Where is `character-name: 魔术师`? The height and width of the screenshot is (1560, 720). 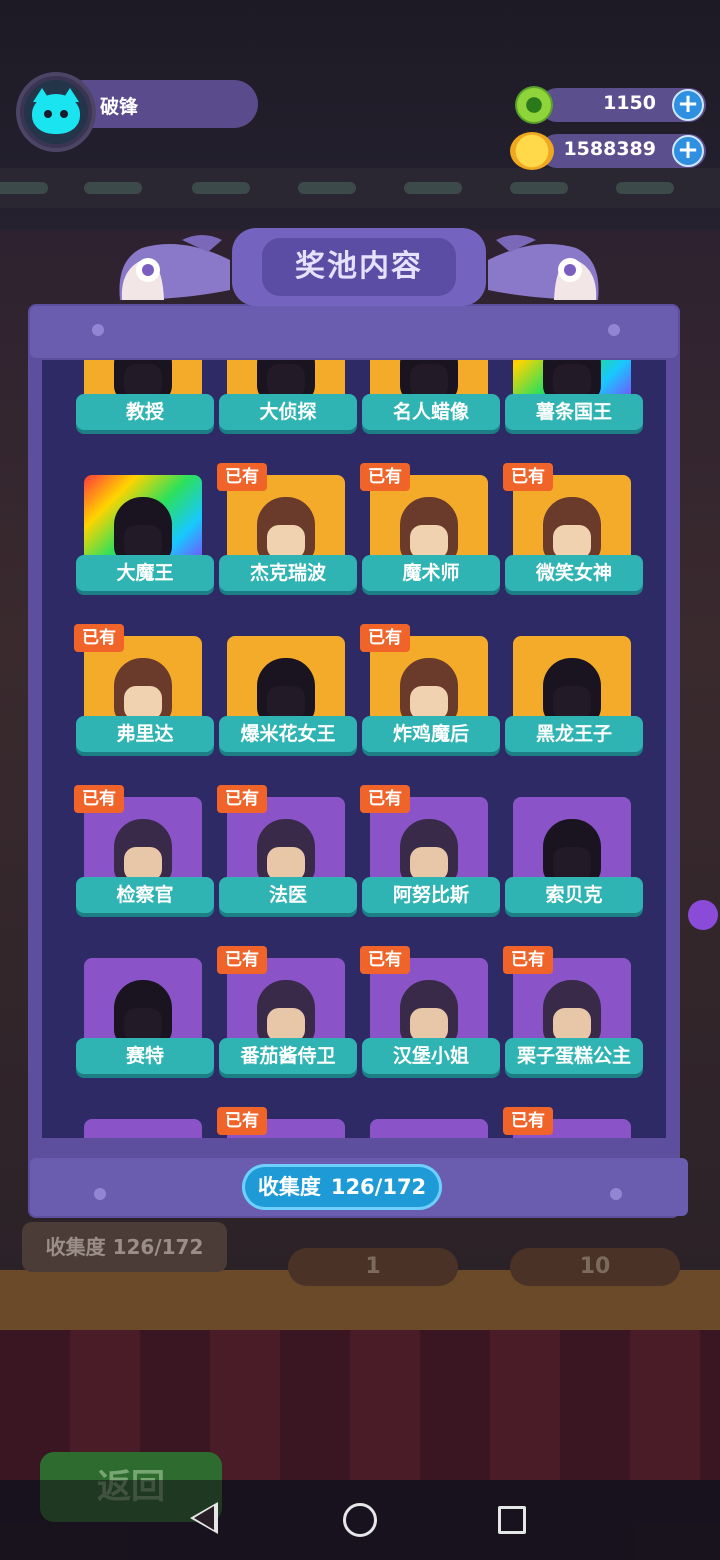 character-name: 魔术师 is located at coordinates (431, 573).